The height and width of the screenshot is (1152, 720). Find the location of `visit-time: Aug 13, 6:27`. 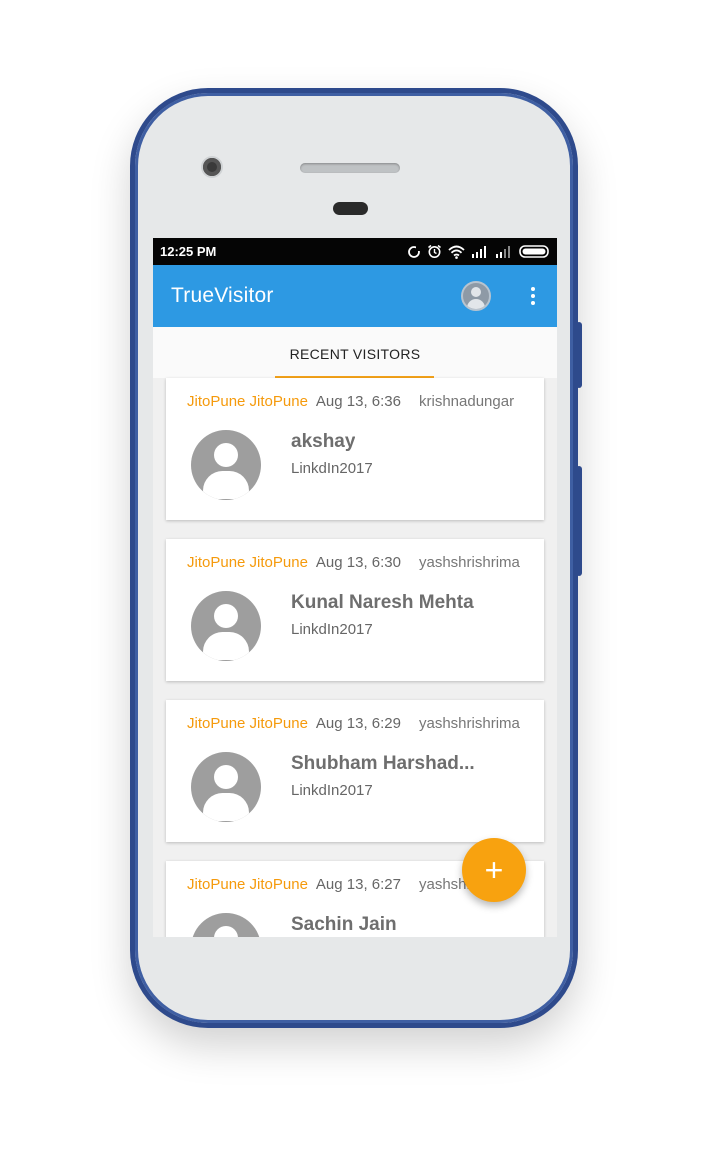

visit-time: Aug 13, 6:27 is located at coordinates (358, 884).